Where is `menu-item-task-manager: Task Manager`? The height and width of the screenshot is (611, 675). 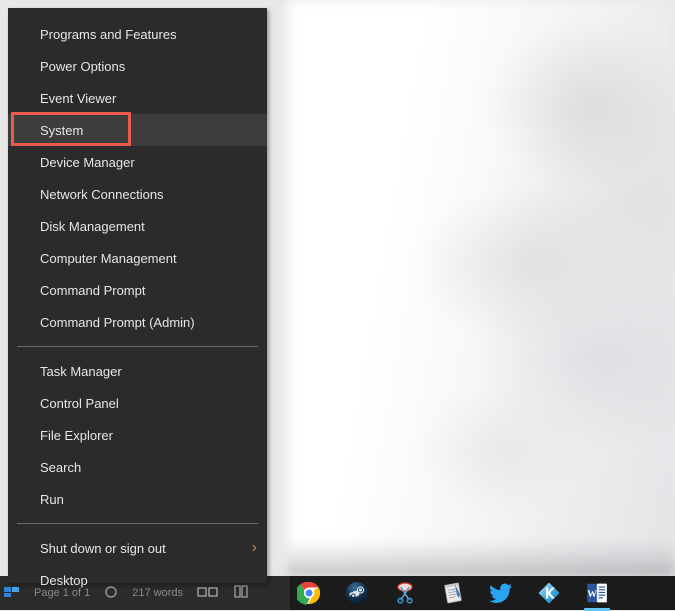
menu-item-task-manager: Task Manager is located at coordinates (137, 371).